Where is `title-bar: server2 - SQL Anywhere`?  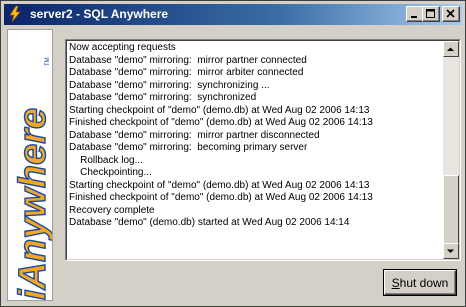
title-bar: server2 - SQL Anywhere is located at coordinates (233, 14).